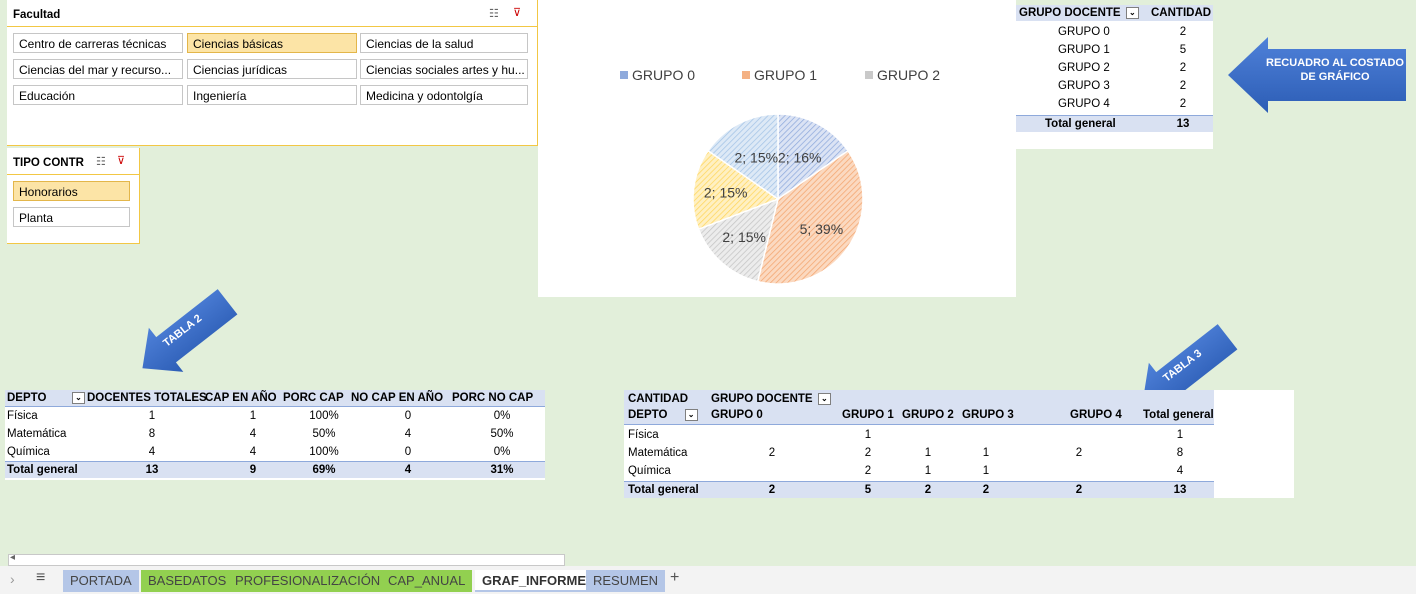 The height and width of the screenshot is (594, 1416). I want to click on tab-resumen: RESUMEN, so click(626, 581).